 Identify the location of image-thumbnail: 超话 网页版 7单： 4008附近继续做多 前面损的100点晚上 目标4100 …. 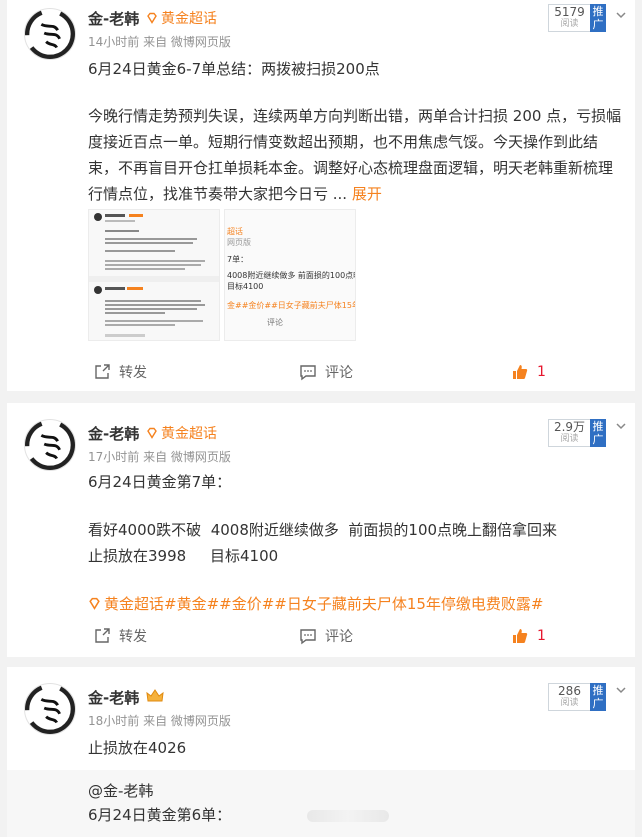
(290, 275).